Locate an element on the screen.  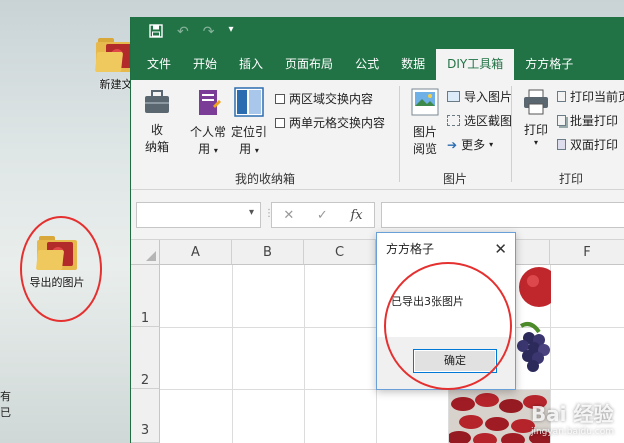
column-header-a: A is located at coordinates (196, 252).